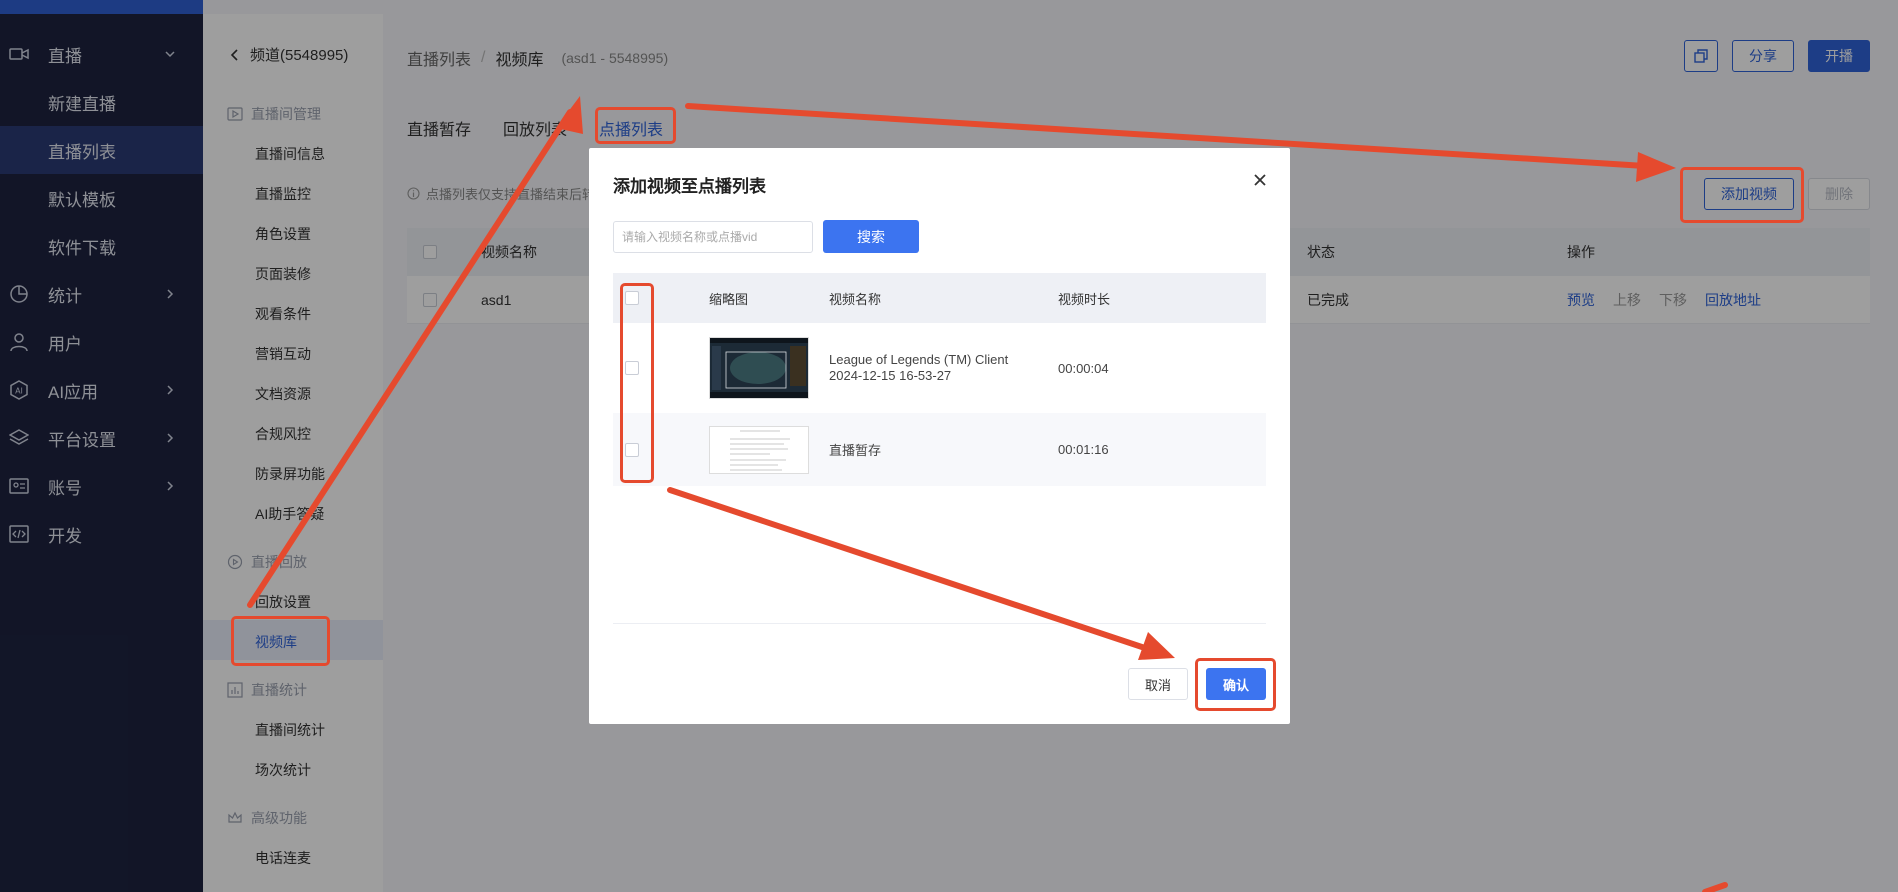 Image resolution: width=1898 pixels, height=892 pixels. What do you see at coordinates (855, 450) in the screenshot?
I see `video-name: 直播暂存` at bounding box center [855, 450].